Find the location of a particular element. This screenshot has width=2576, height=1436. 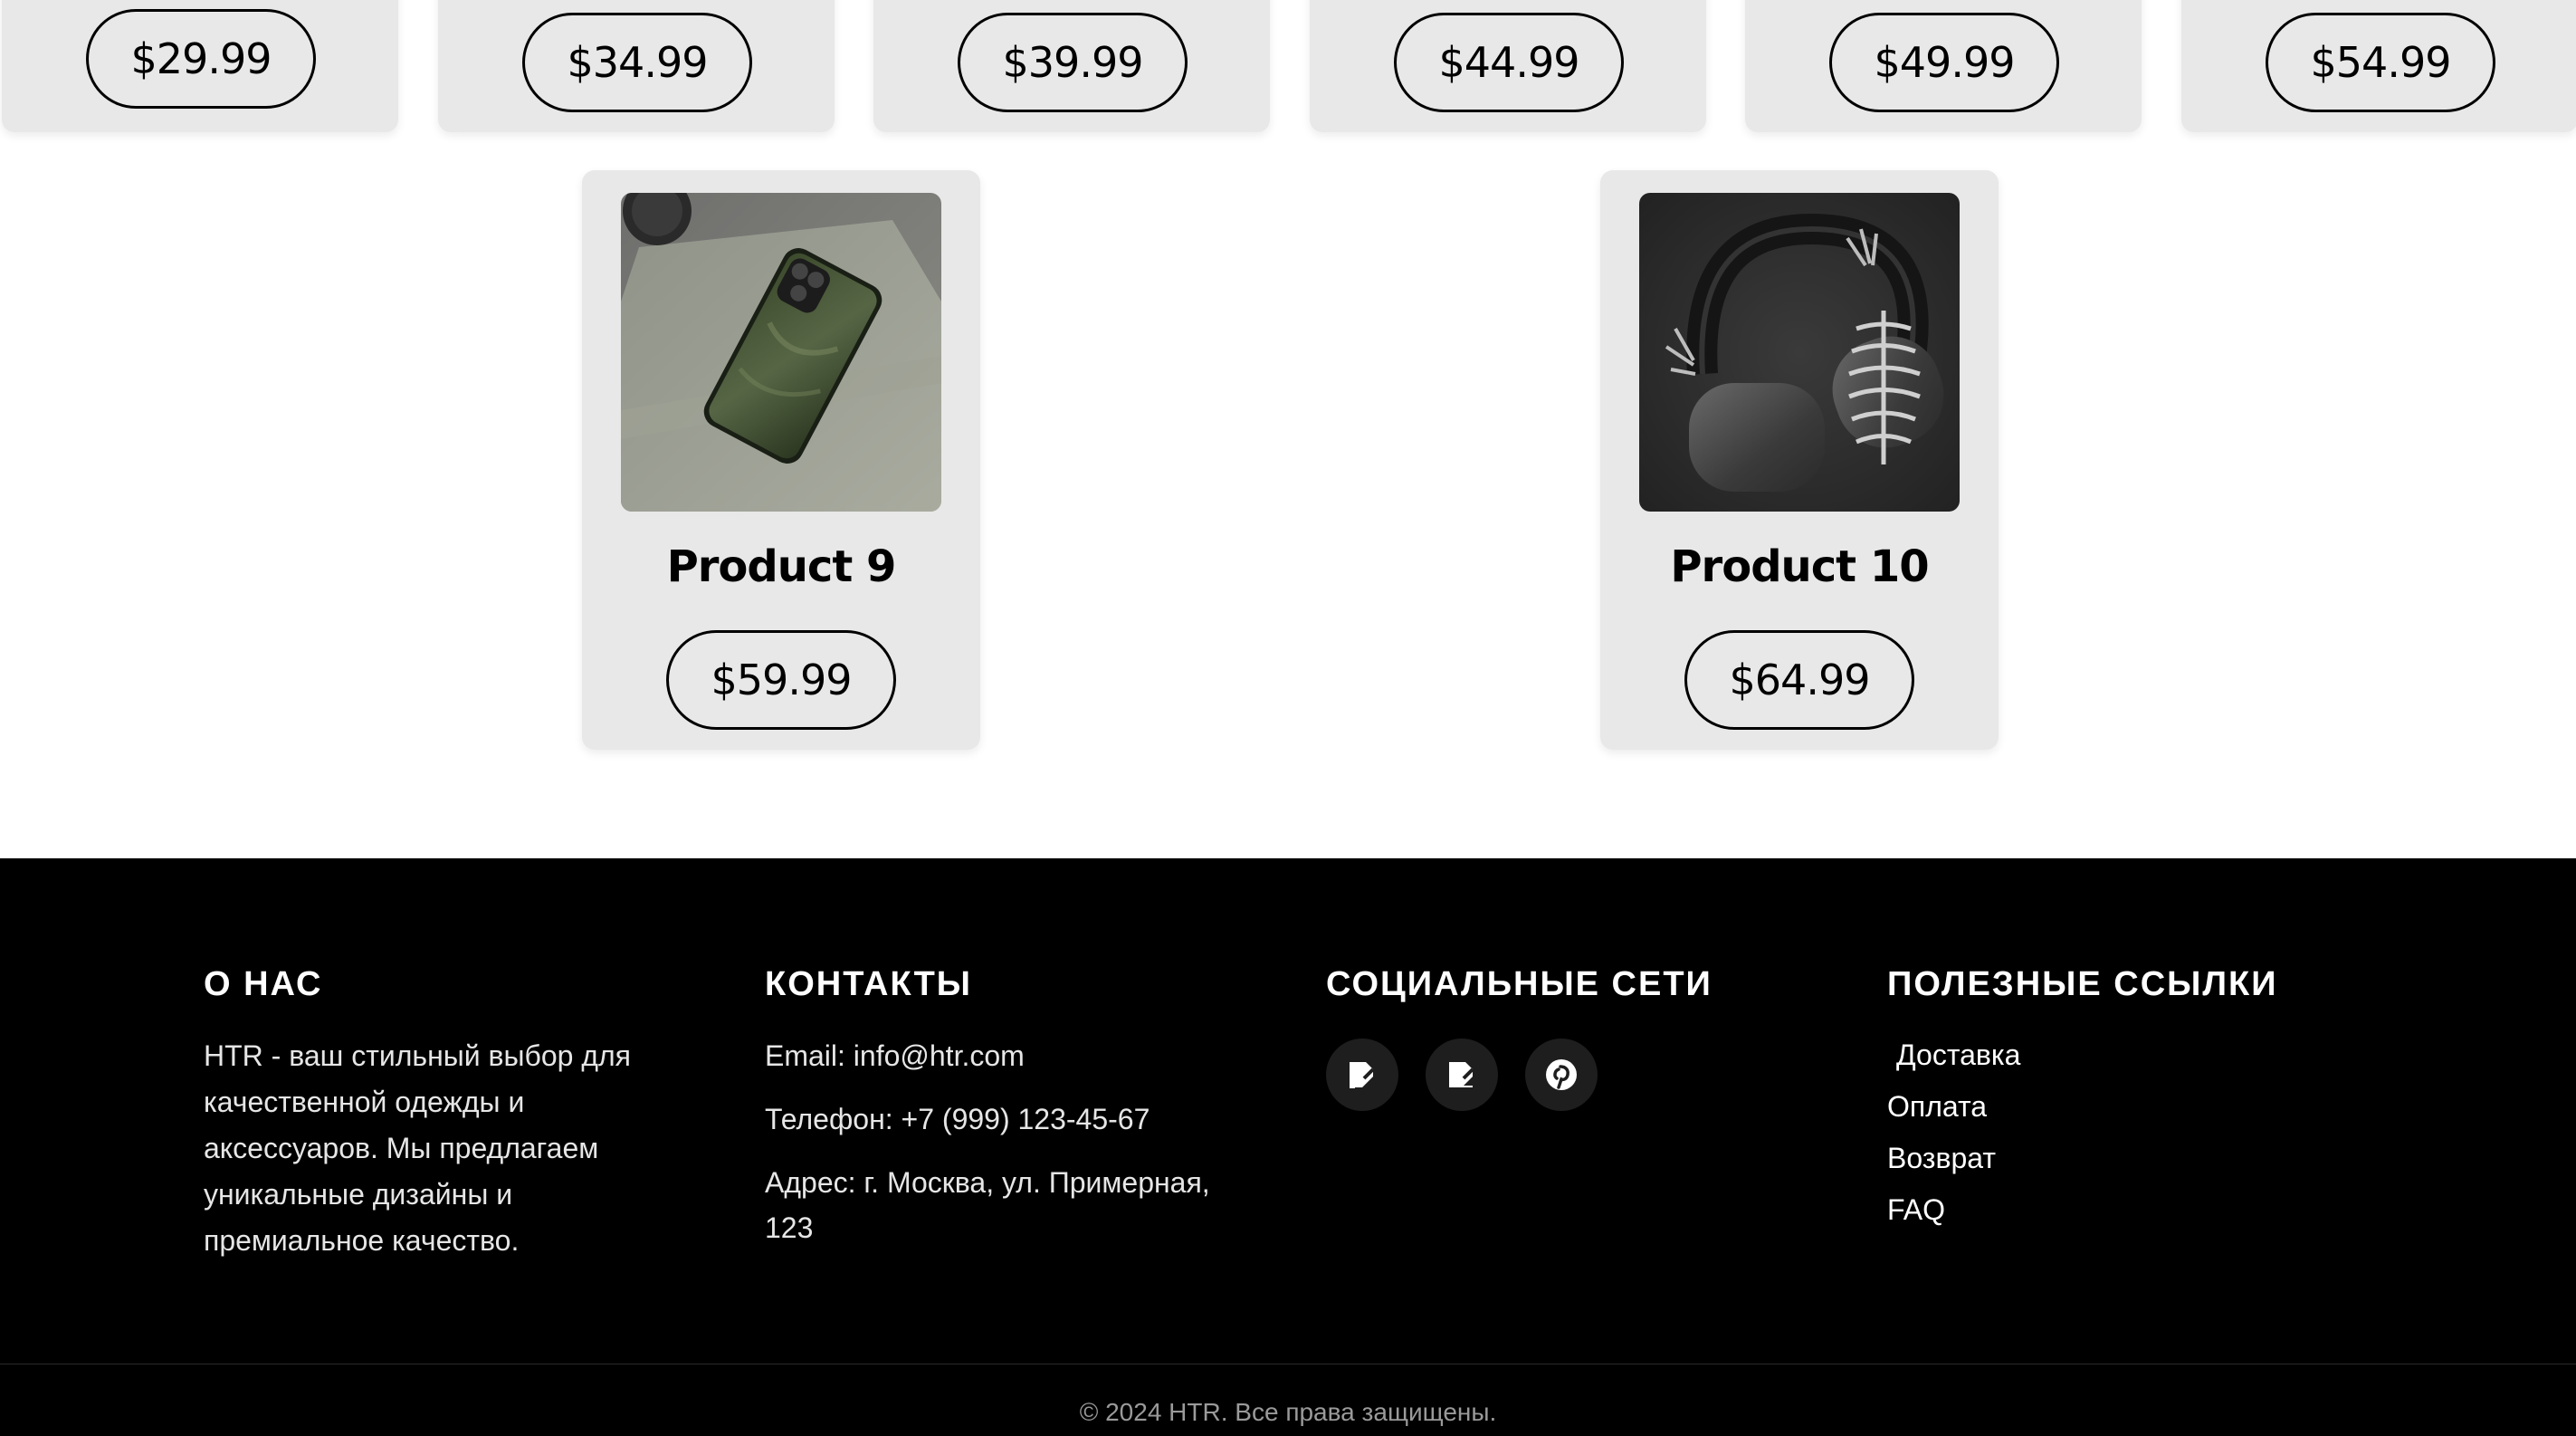

product-card: $39.99 is located at coordinates (1071, 66).